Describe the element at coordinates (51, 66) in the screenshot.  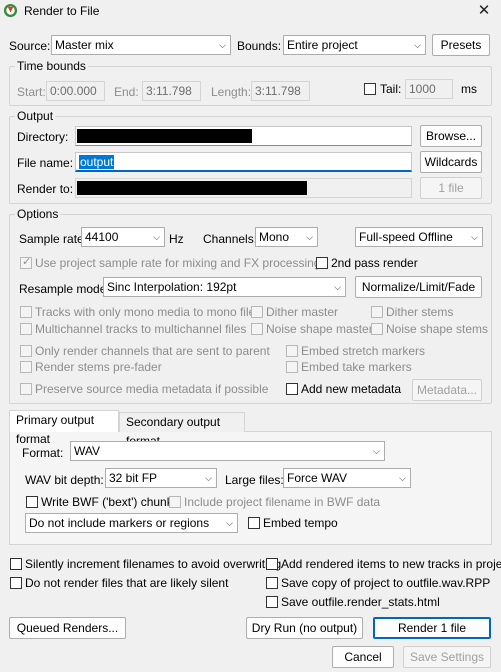
I see `time-bounds-label: Time bounds` at that location.